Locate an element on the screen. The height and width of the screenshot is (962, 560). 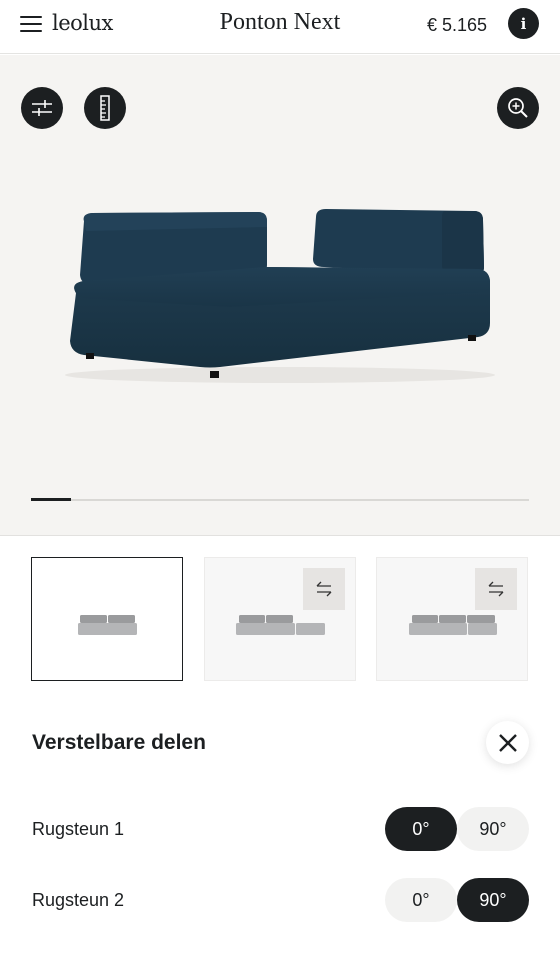
sliders-icon is located at coordinates (42, 108).